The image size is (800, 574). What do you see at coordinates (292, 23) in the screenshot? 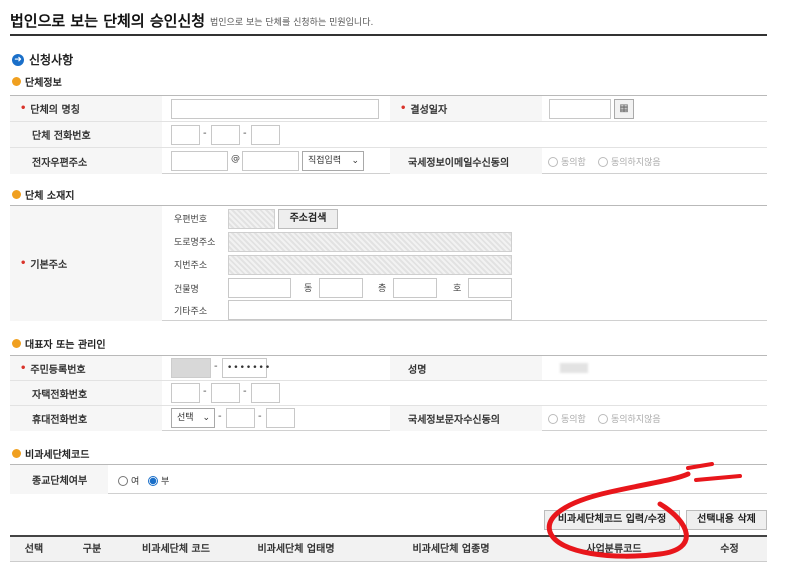
I see `page-subtitle: 법인으로 보는 단체를 신청하는 민원입니다.` at bounding box center [292, 23].